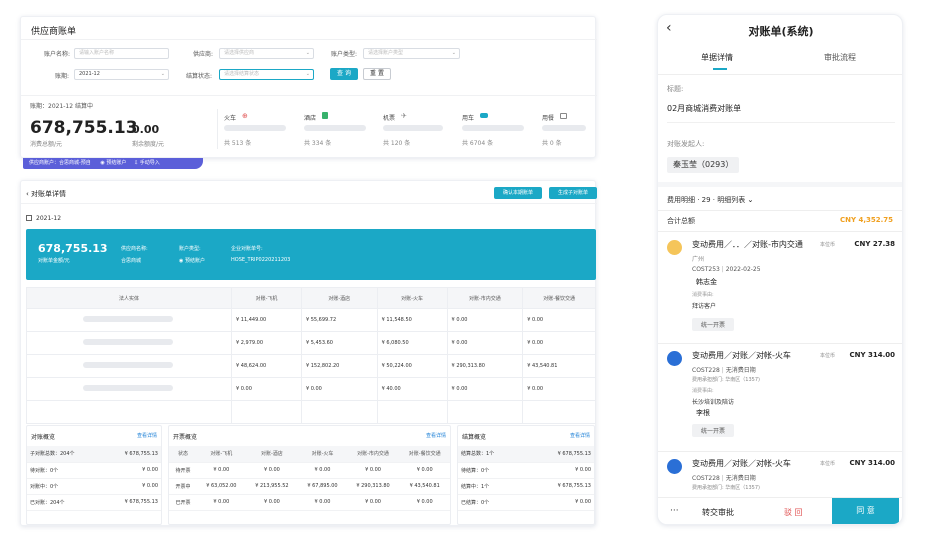 This screenshot has width=945, height=543. Describe the element at coordinates (412, 412) in the screenshot. I see `table-cell` at that location.